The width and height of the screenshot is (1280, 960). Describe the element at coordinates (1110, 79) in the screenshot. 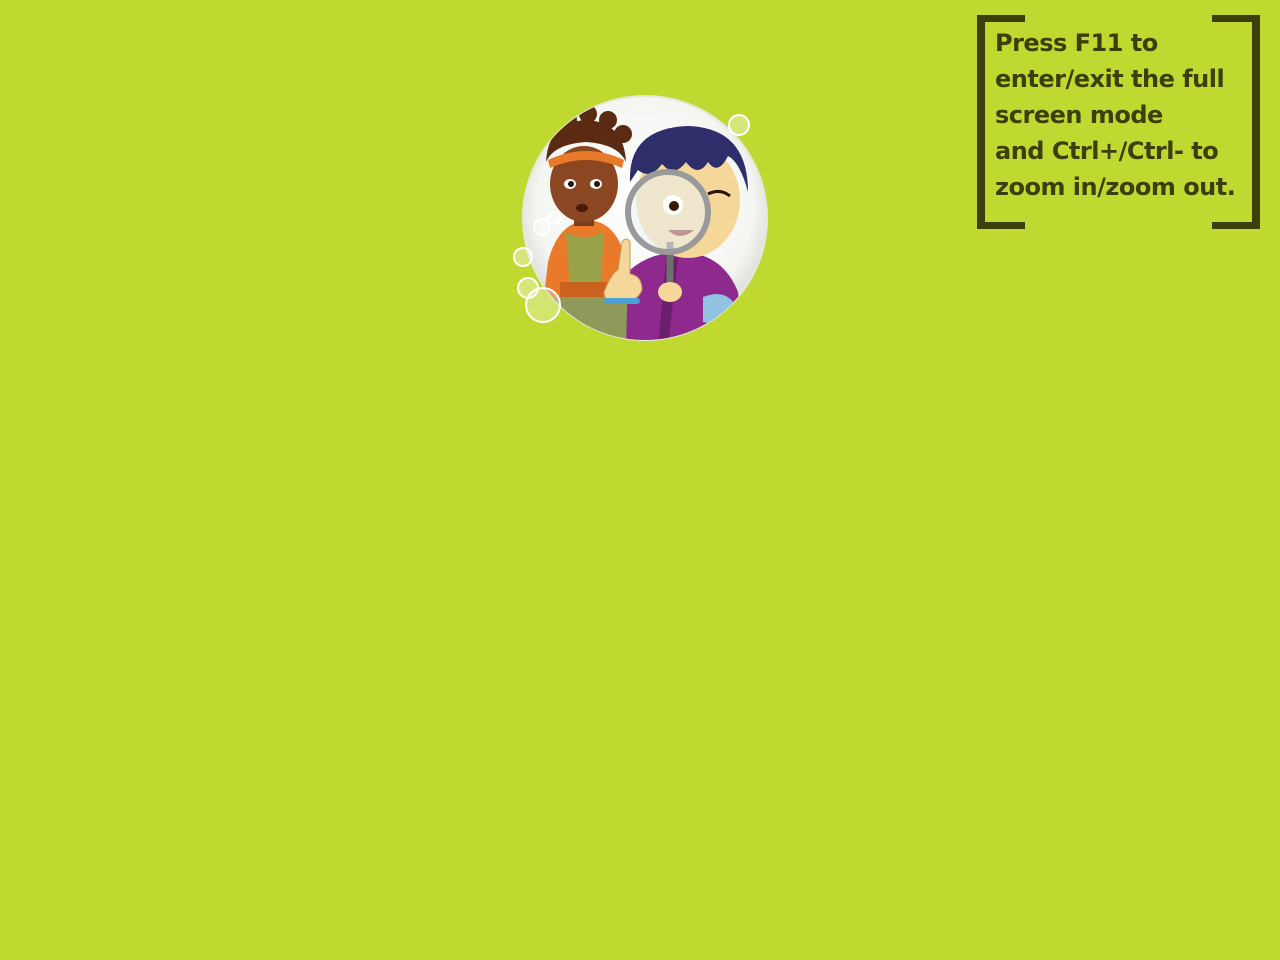

I see `hint-line: enter/exit the full` at that location.